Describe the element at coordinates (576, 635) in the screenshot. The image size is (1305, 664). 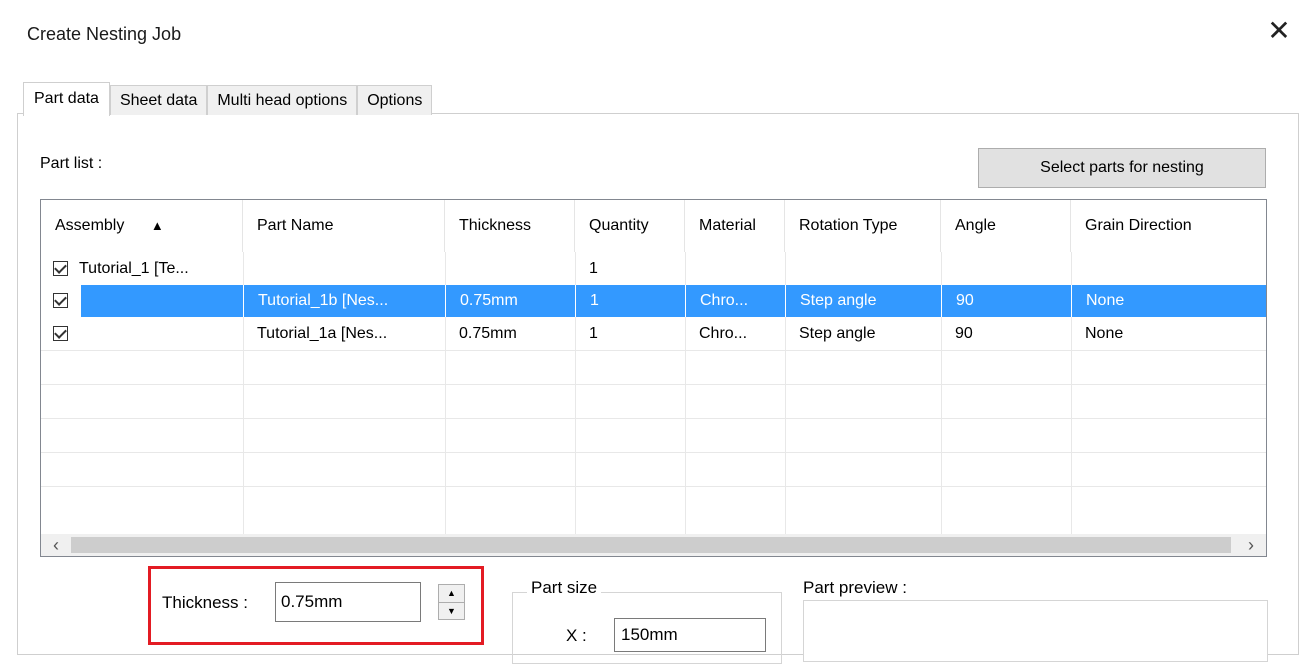
I see `part-size-x-label: X :` at that location.